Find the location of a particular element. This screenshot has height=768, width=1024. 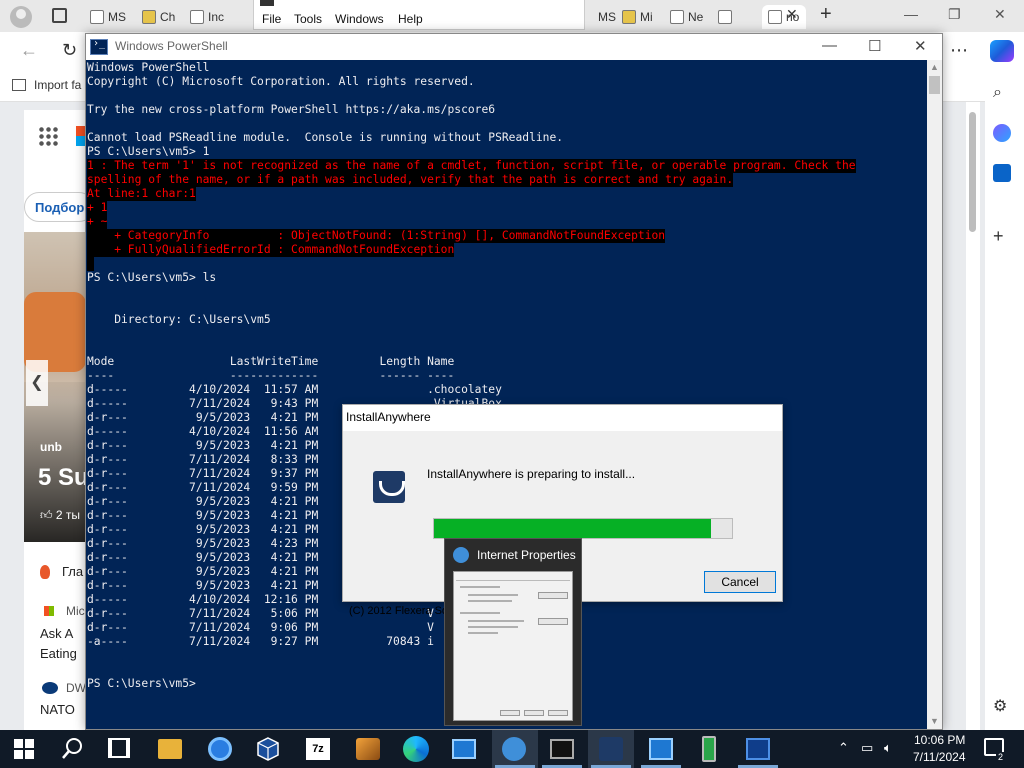

clock-time: 10:06 PM is located at coordinates (939, 740).